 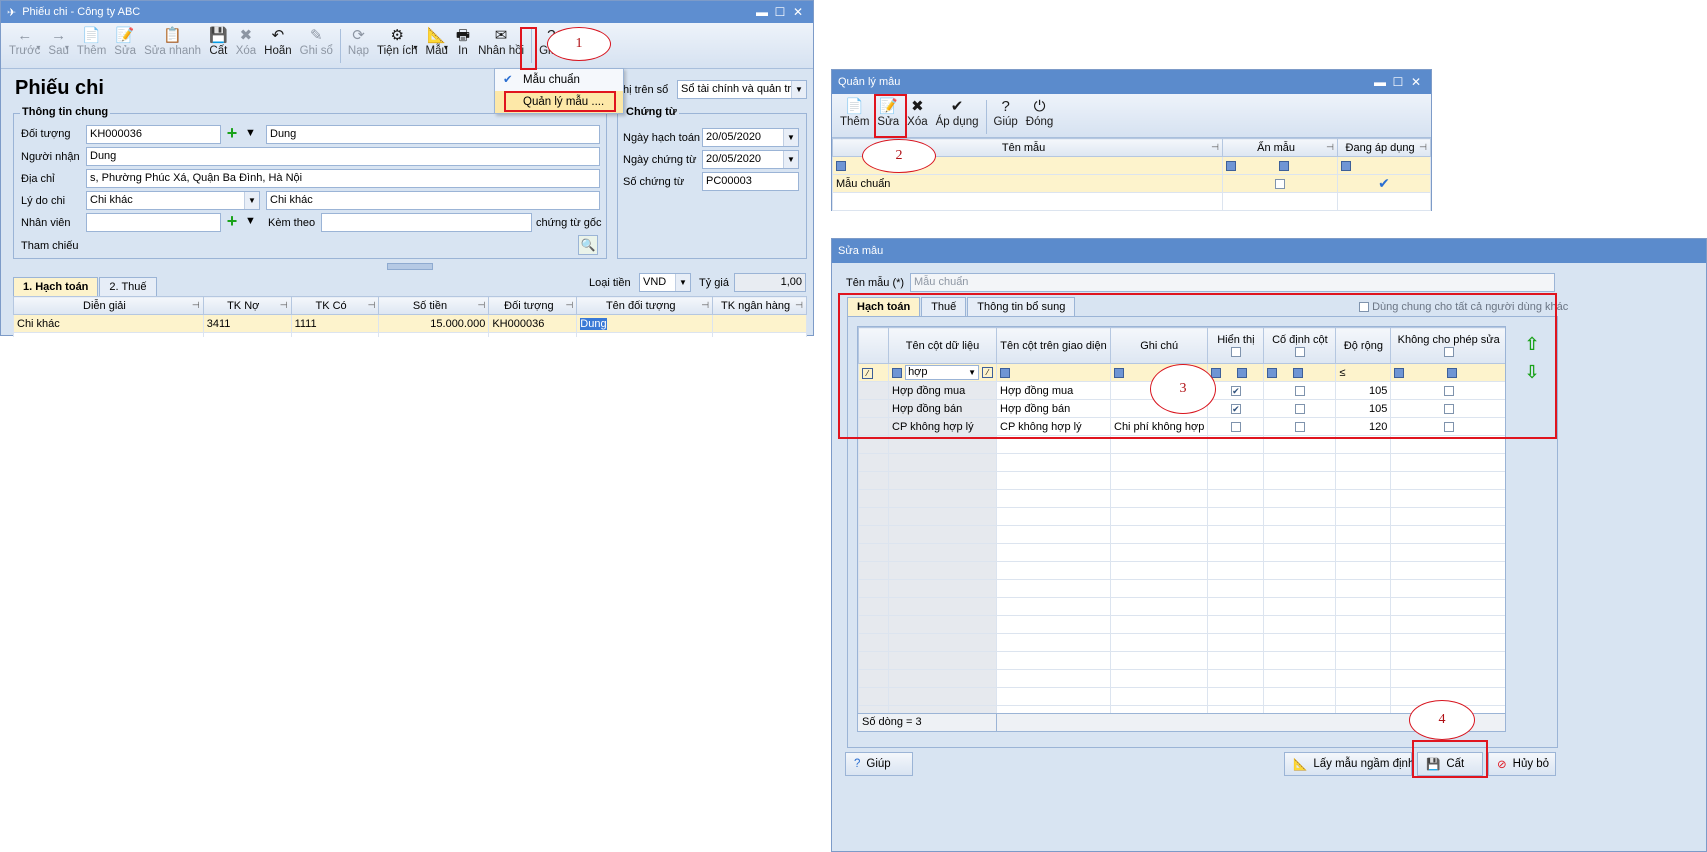 I want to click on kem-theo-input, so click(x=426, y=222).